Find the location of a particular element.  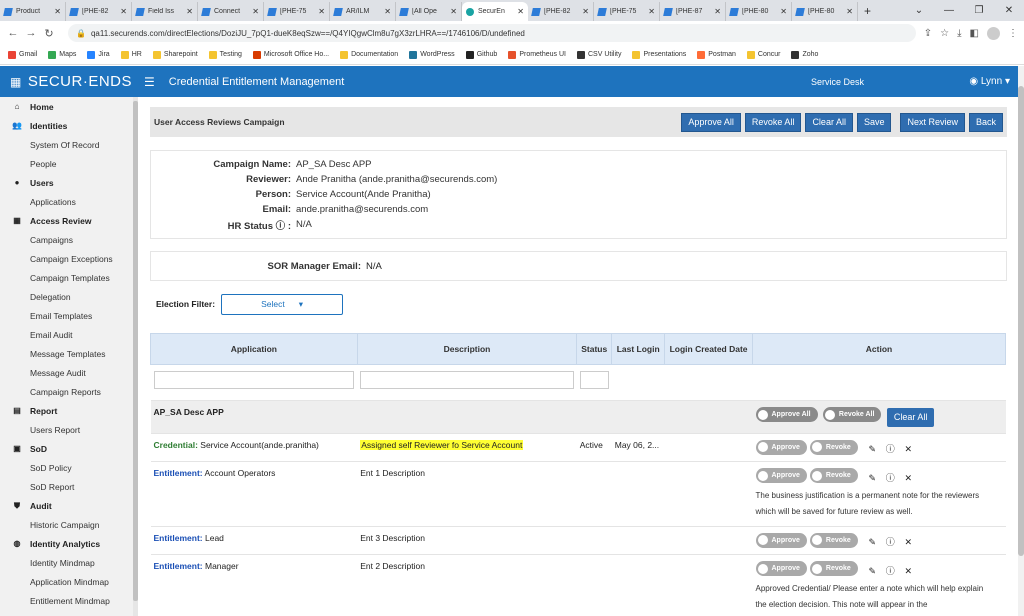

sidebar-item-campaign-exceptions: Campaign Exceptions is located at coordinates (68, 258).